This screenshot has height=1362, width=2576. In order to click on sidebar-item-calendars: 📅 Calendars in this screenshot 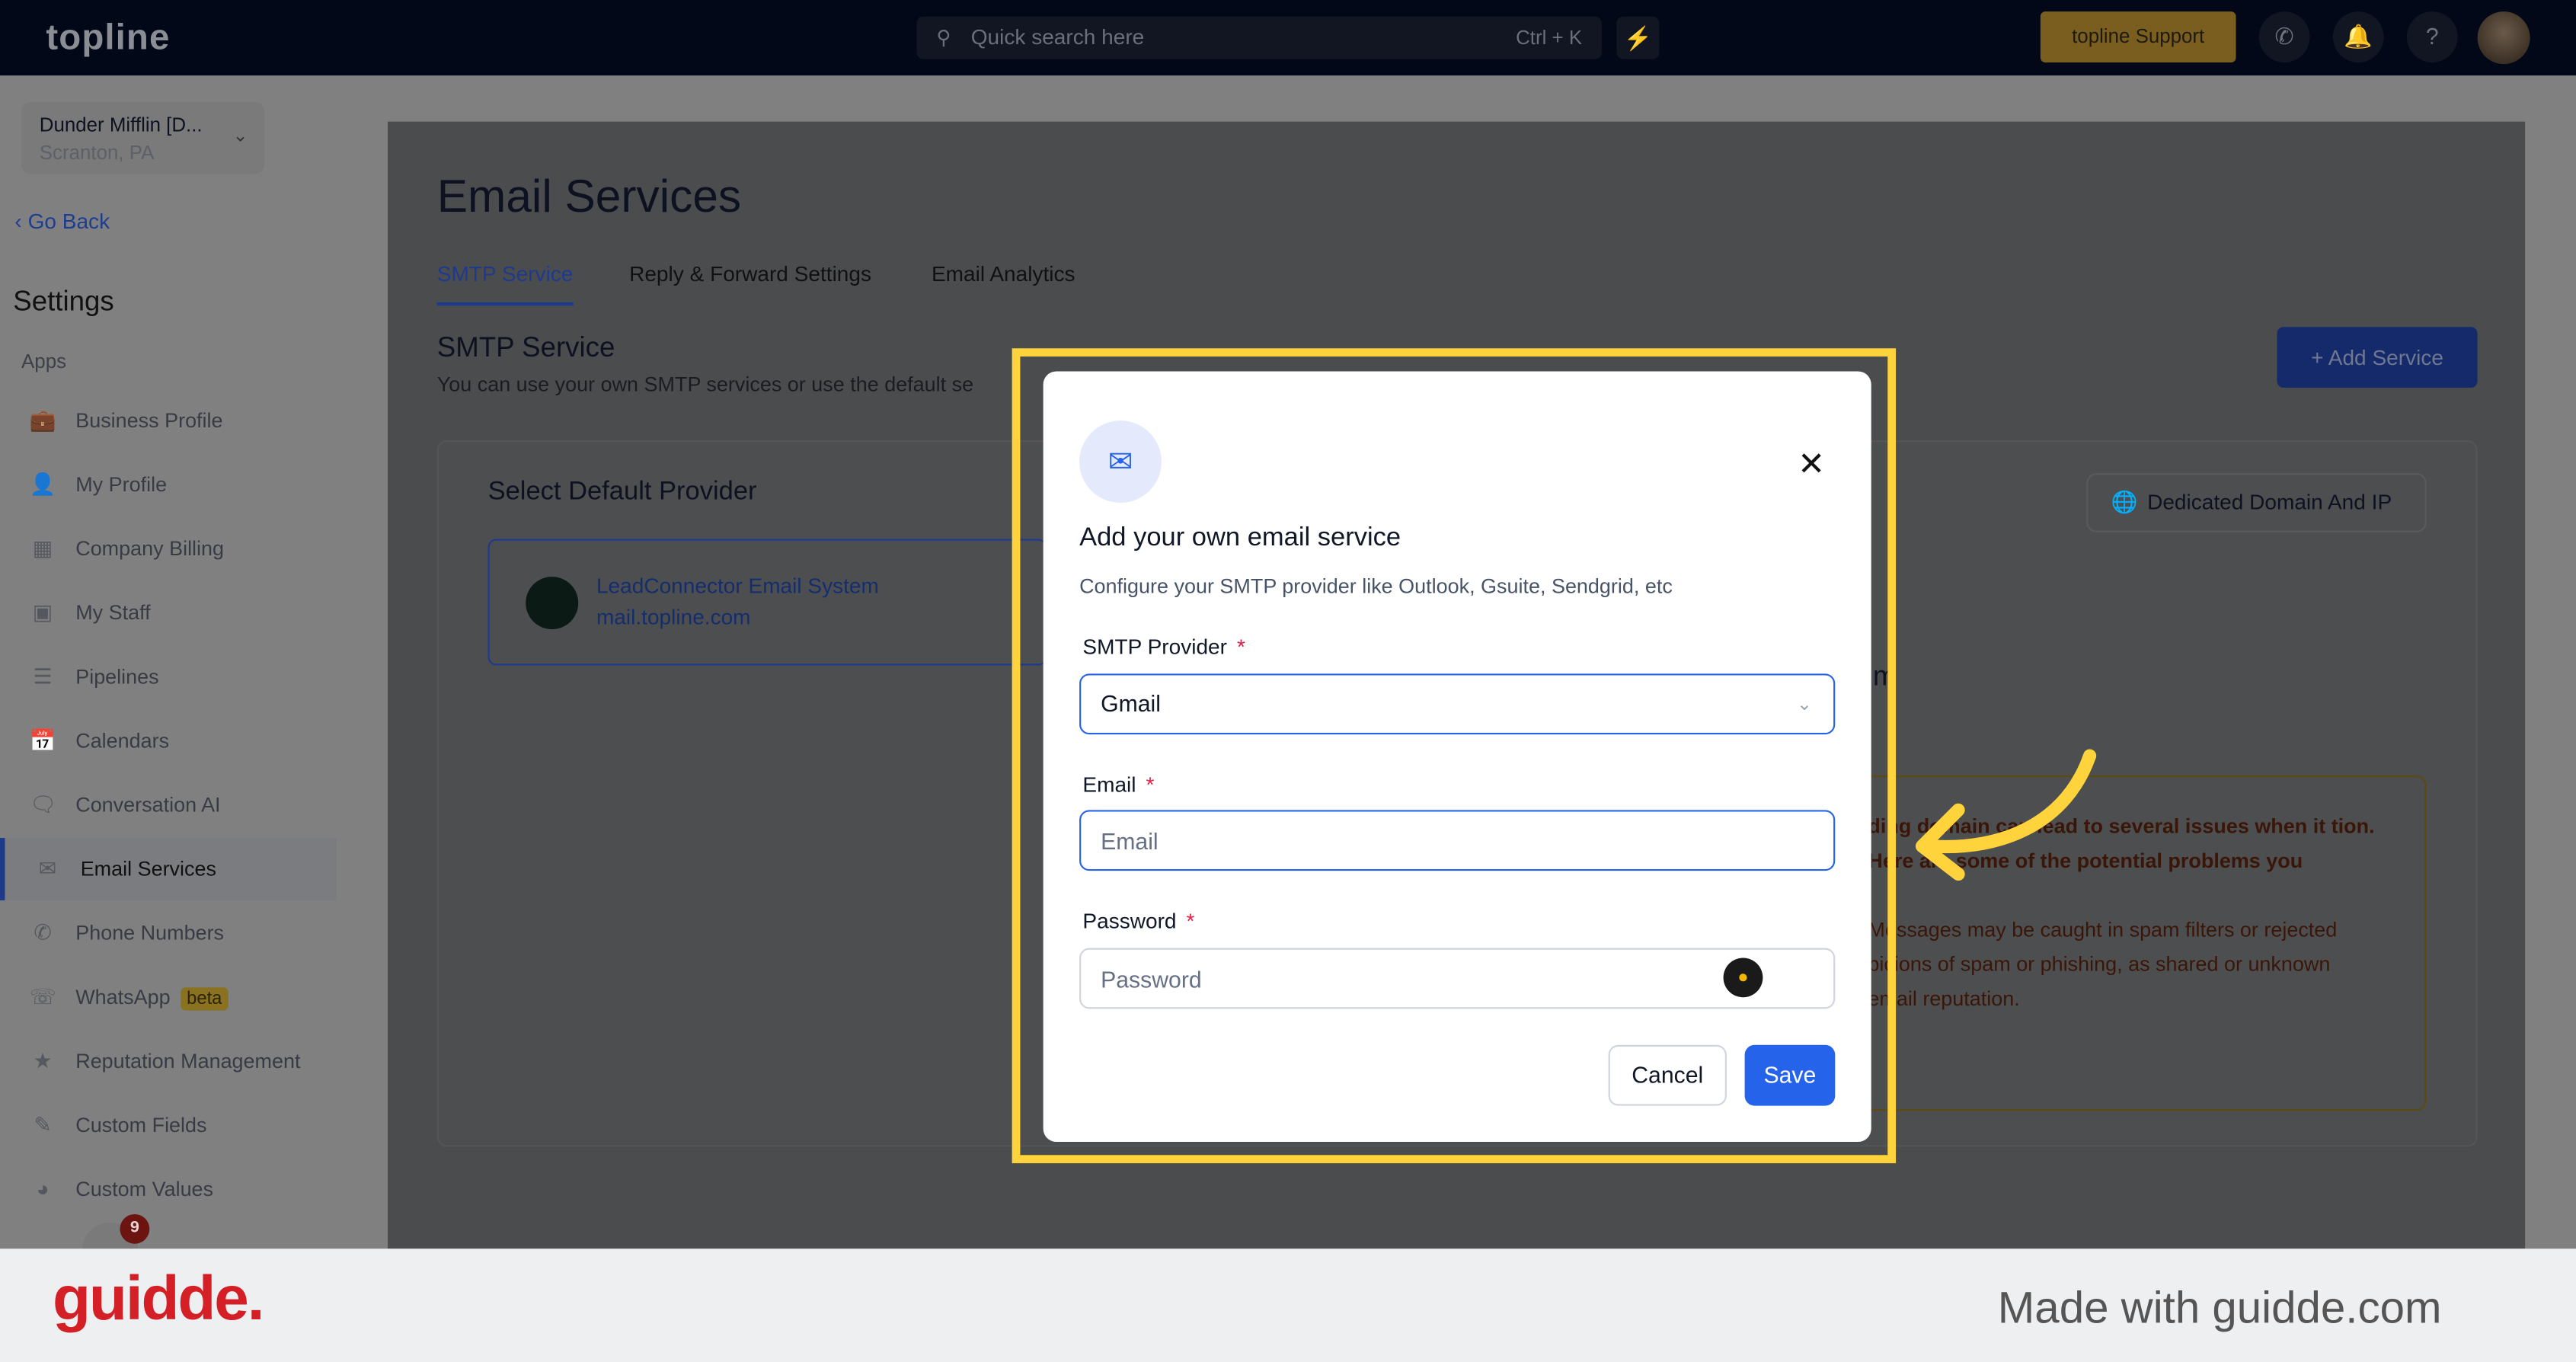, I will do `click(169, 741)`.